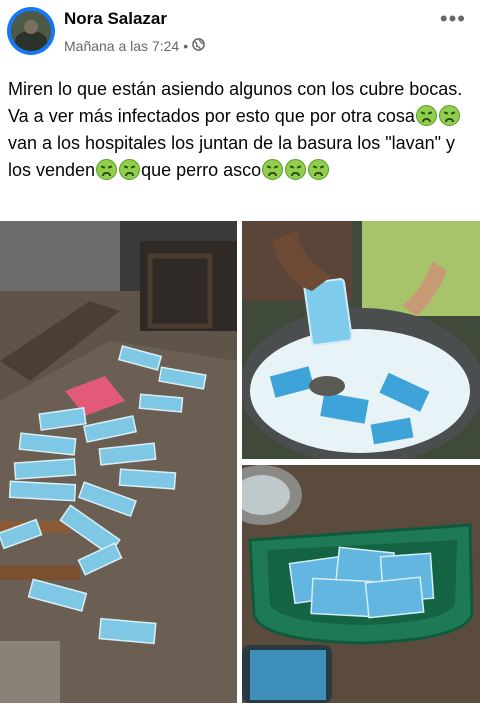  What do you see at coordinates (240, 32) in the screenshot?
I see `post-header: Nora Salazar Mañana a las 7:24 • •••` at bounding box center [240, 32].